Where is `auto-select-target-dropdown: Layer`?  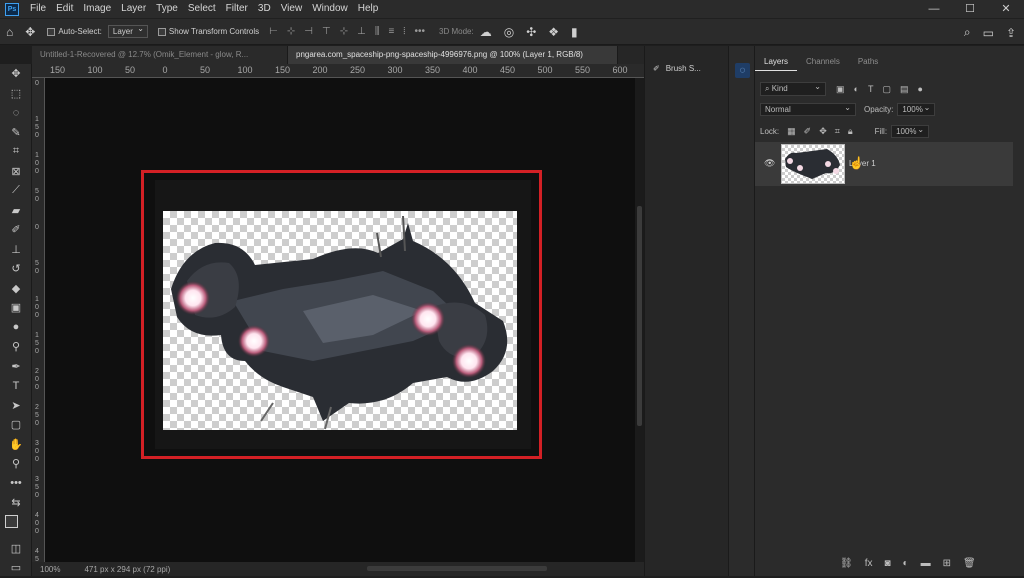 auto-select-target-dropdown: Layer is located at coordinates (127, 31).